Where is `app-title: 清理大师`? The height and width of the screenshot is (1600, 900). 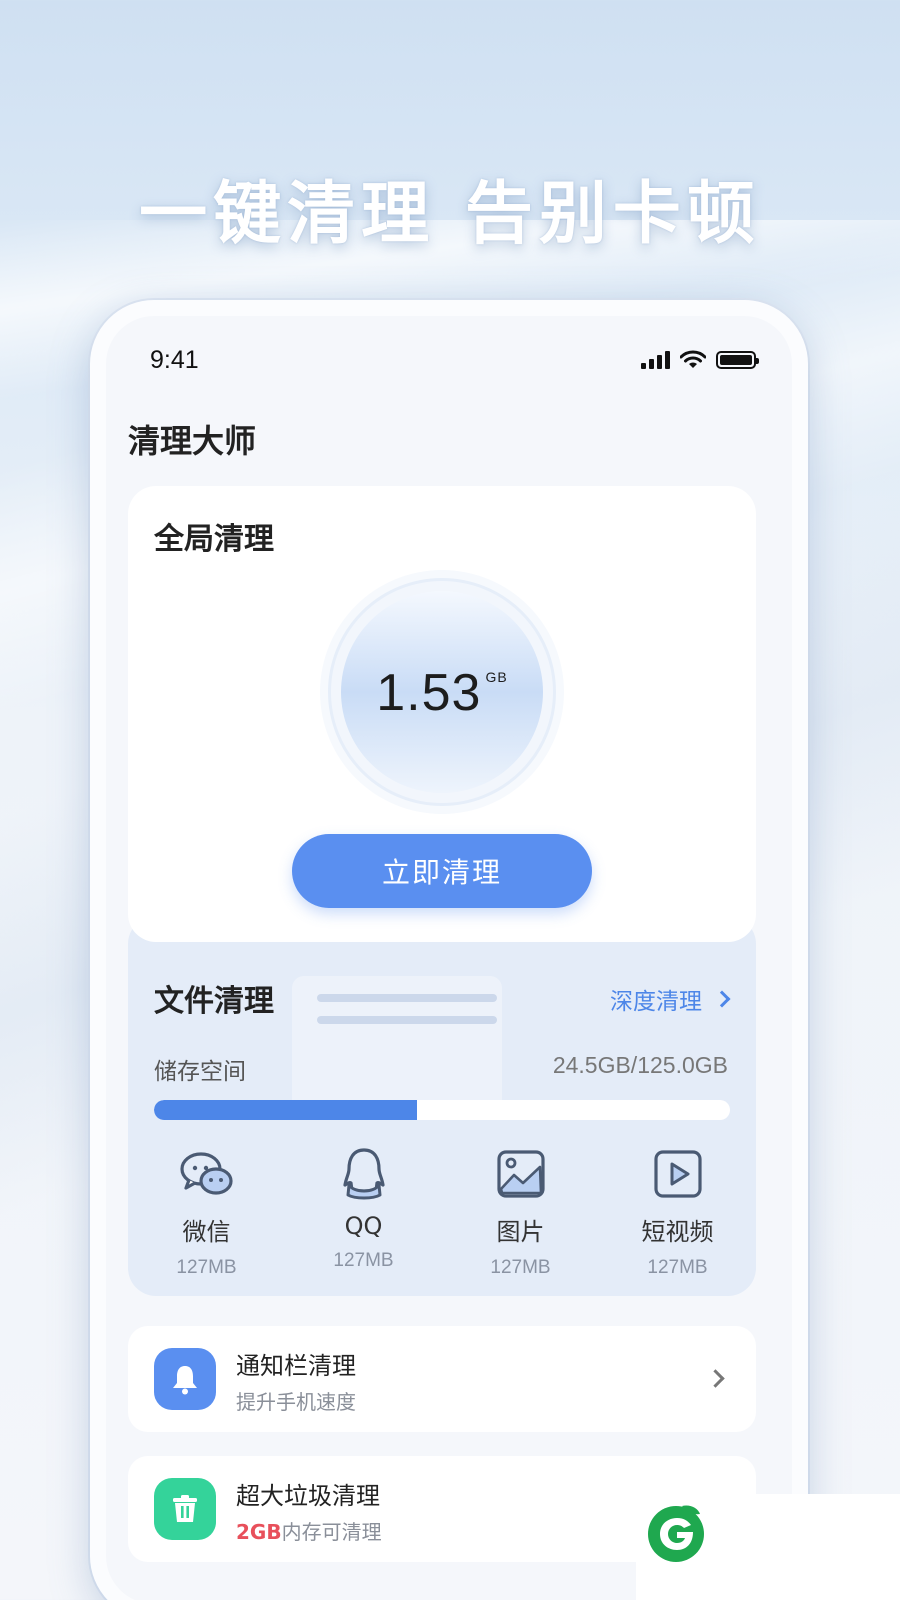
app-title: 清理大师 is located at coordinates (192, 441).